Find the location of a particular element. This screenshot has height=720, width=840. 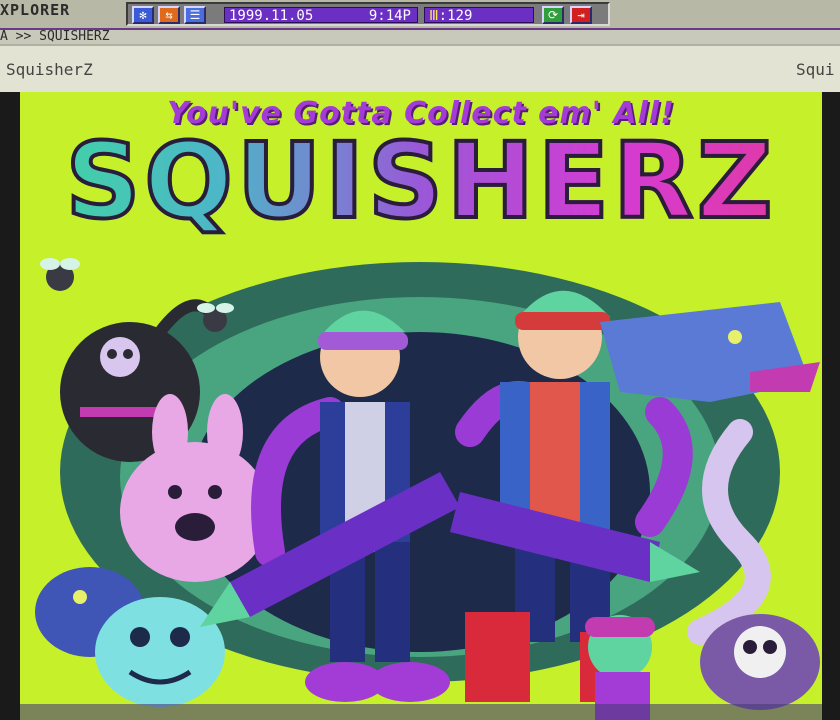

exit-icon: ⇥ is located at coordinates (581, 15).